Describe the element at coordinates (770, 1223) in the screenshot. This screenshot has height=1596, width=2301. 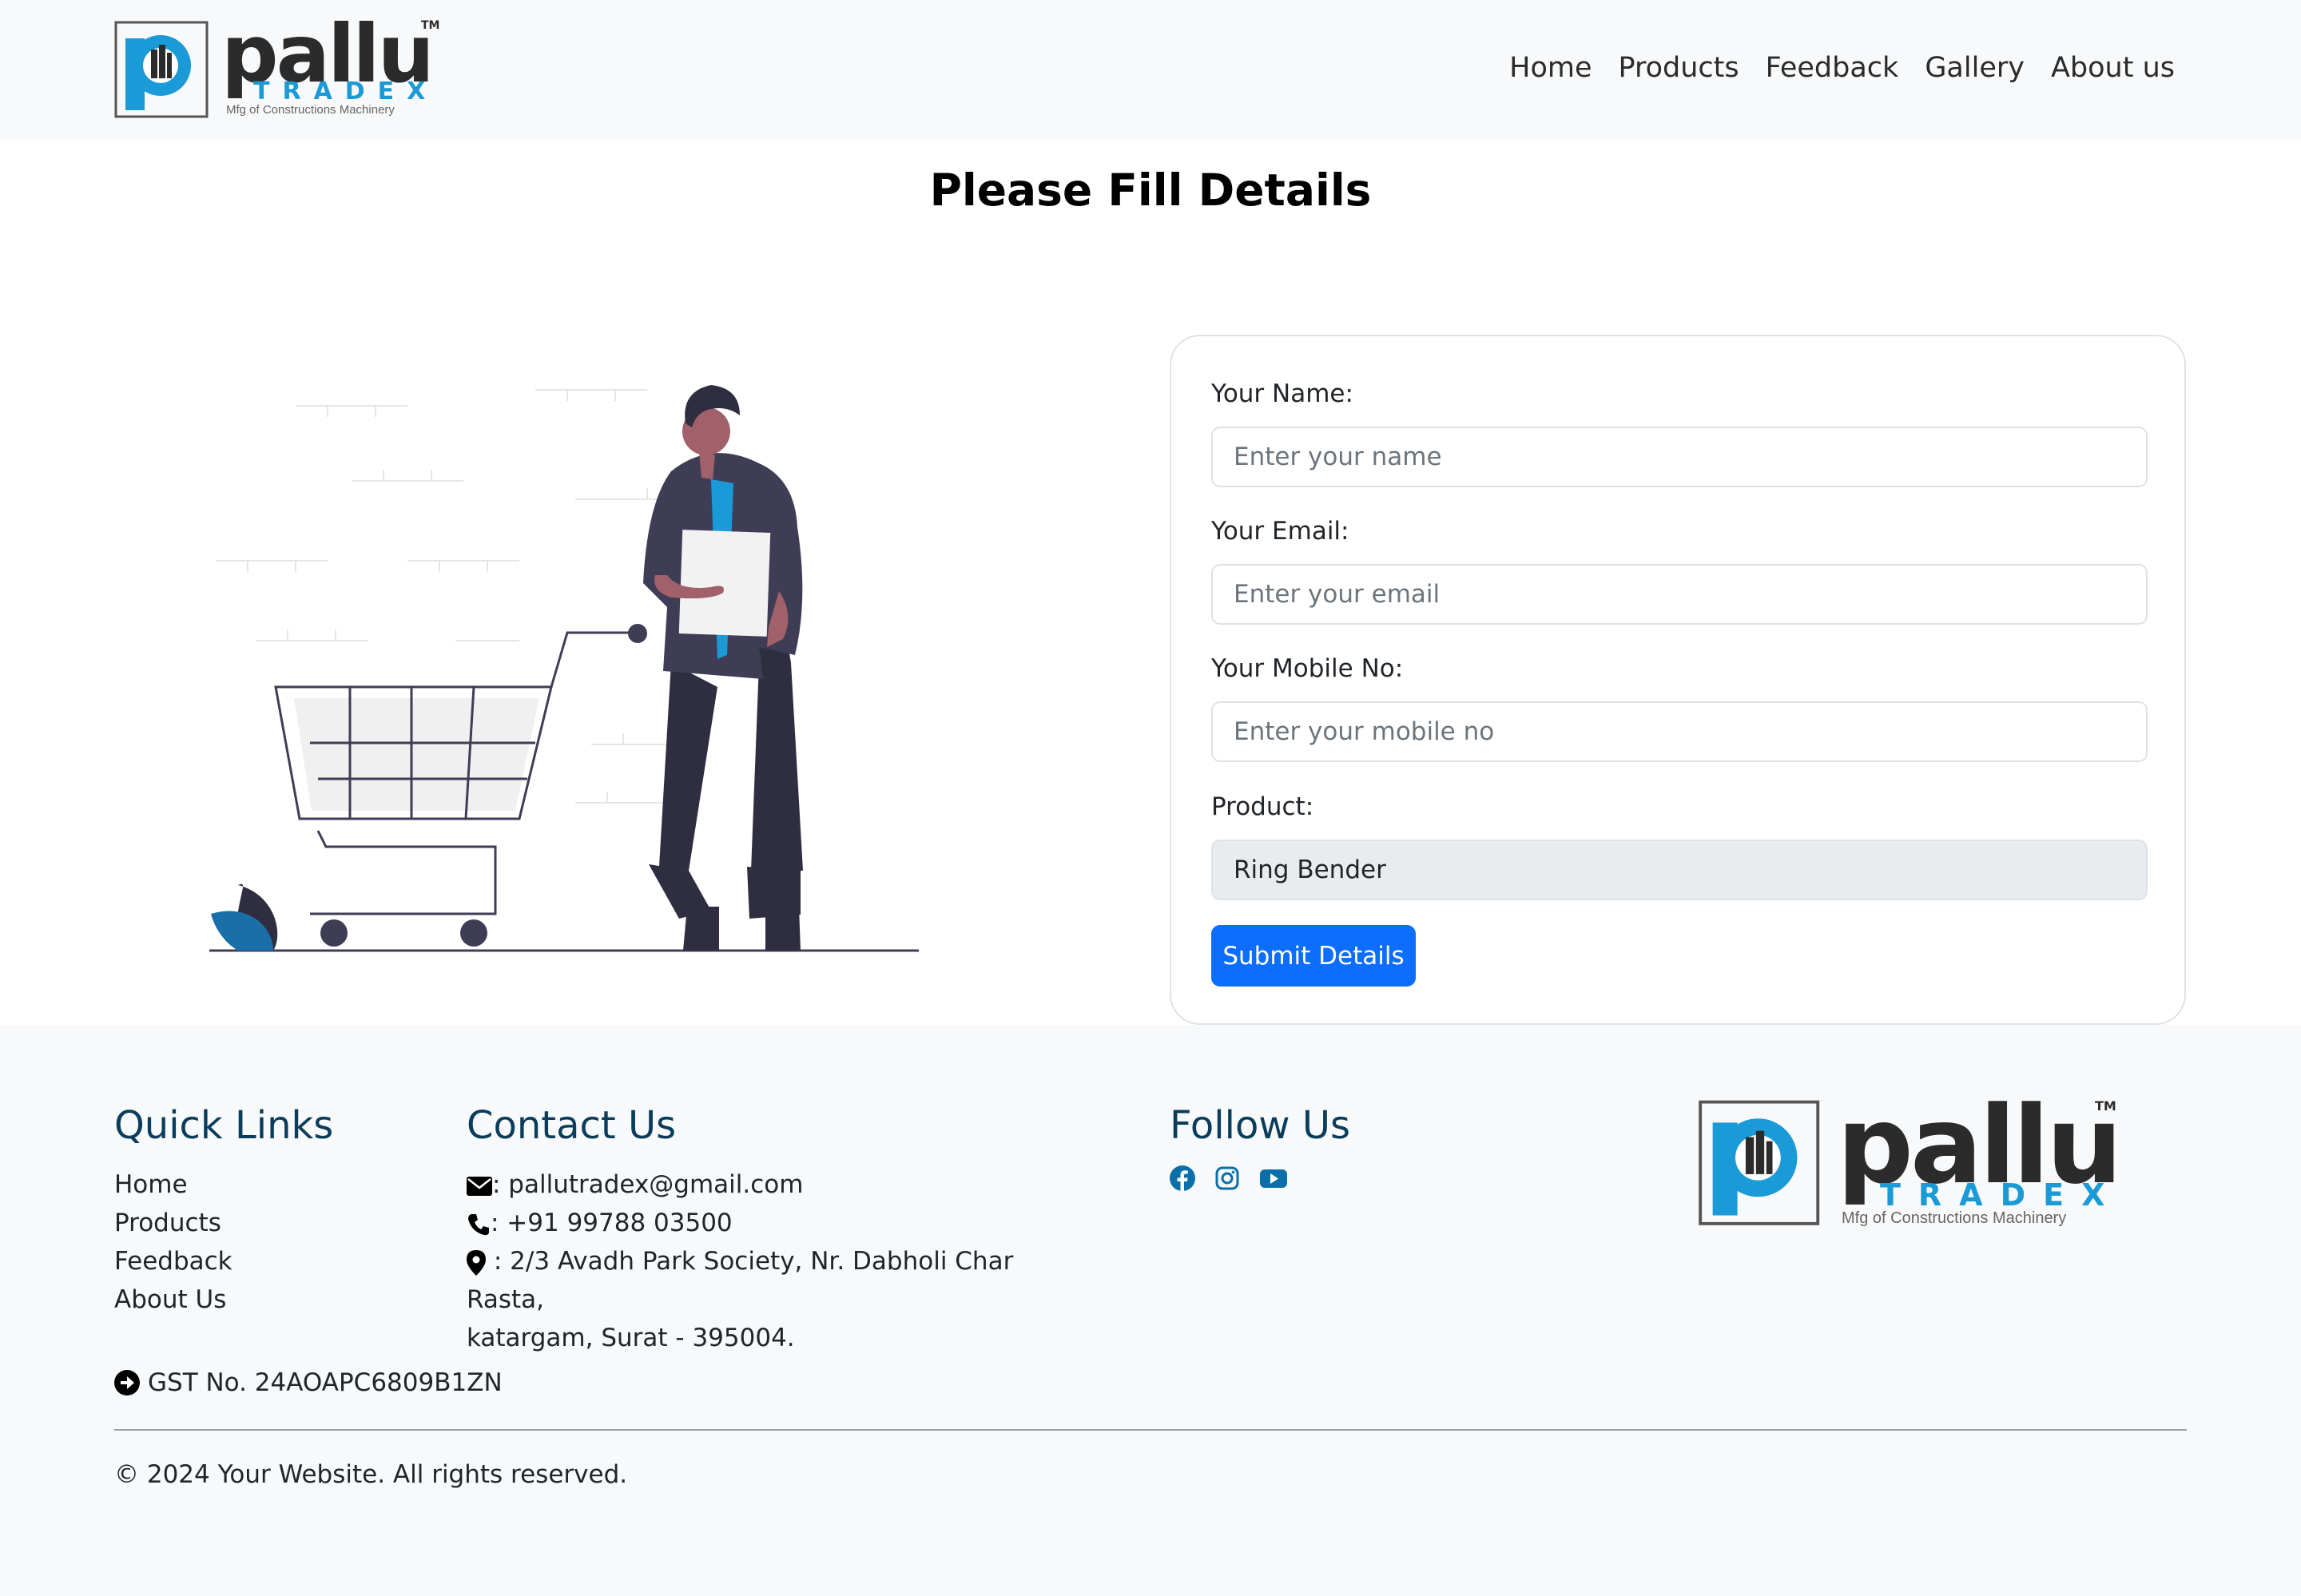
I see `contact-phone-line: : +91 99788 03500` at that location.